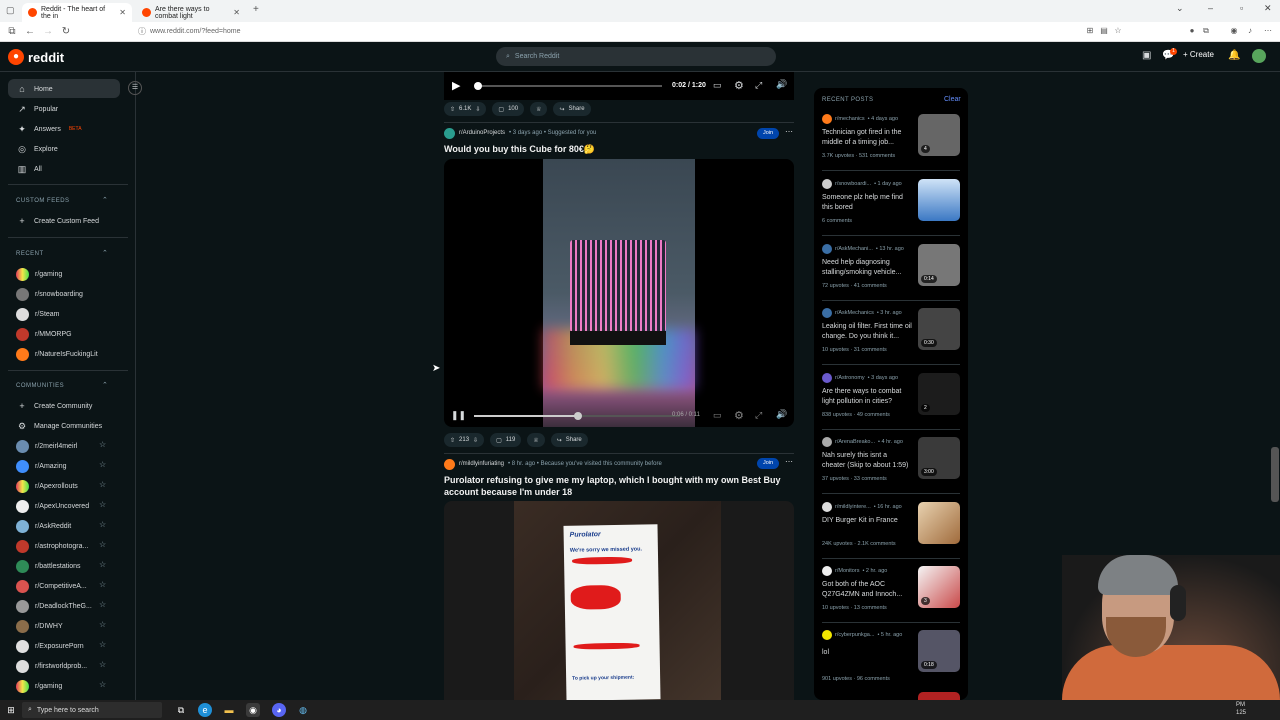 Image resolution: width=1280 pixels, height=720 pixels. I want to click on back-icon: ←, so click(30, 31).